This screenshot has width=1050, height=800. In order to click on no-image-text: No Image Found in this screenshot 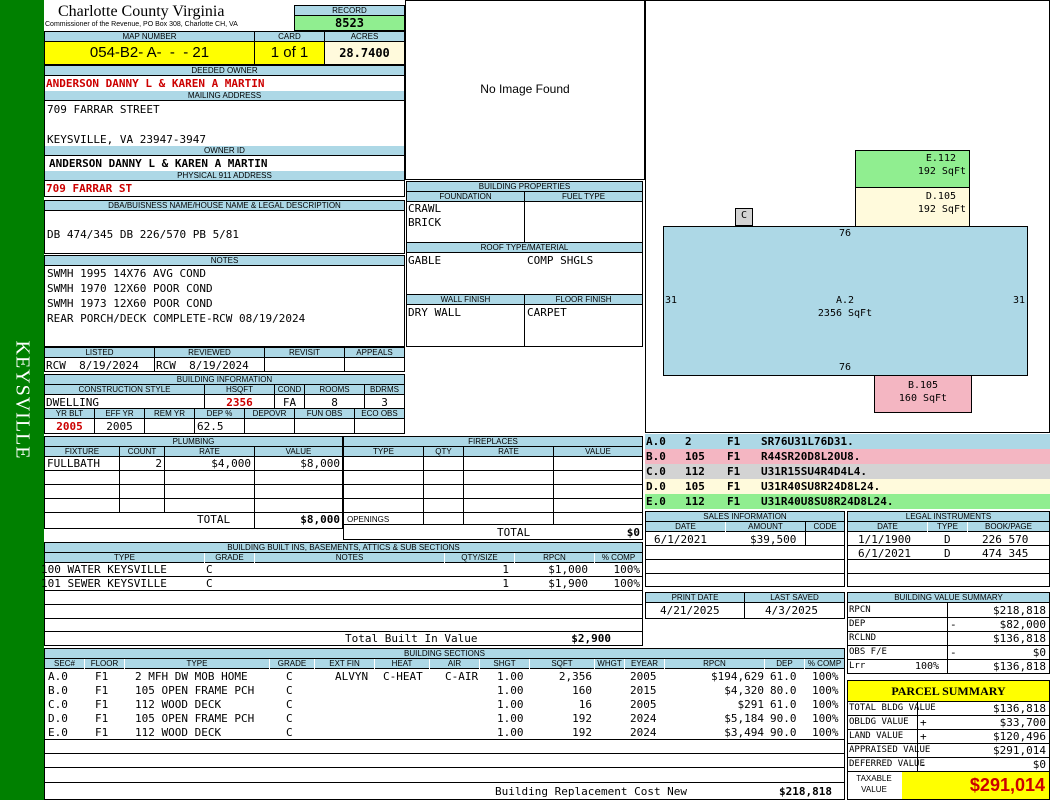, I will do `click(525, 89)`.